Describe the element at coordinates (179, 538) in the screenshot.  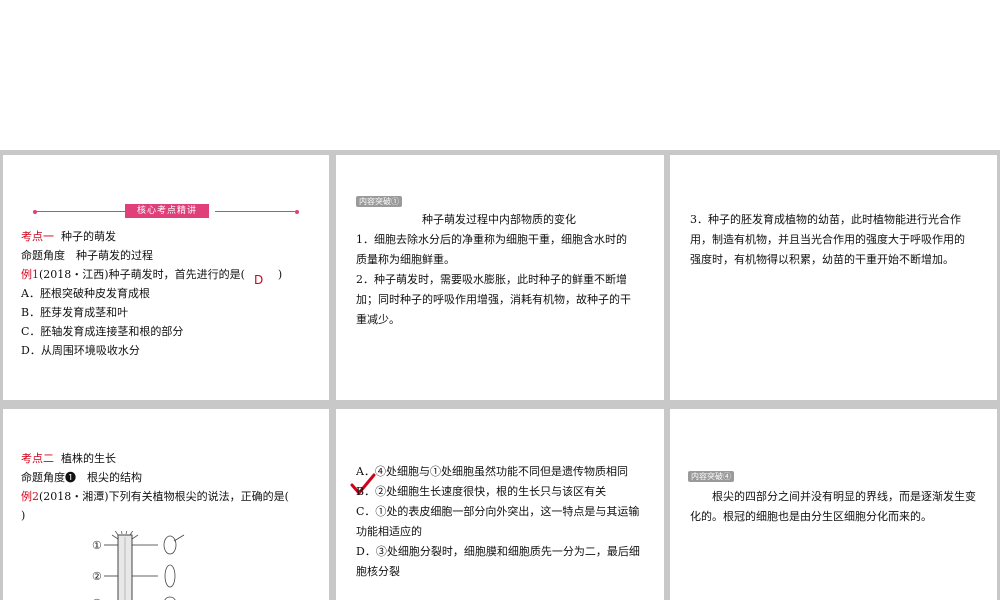
I see `cell-detail-1-hair` at that location.